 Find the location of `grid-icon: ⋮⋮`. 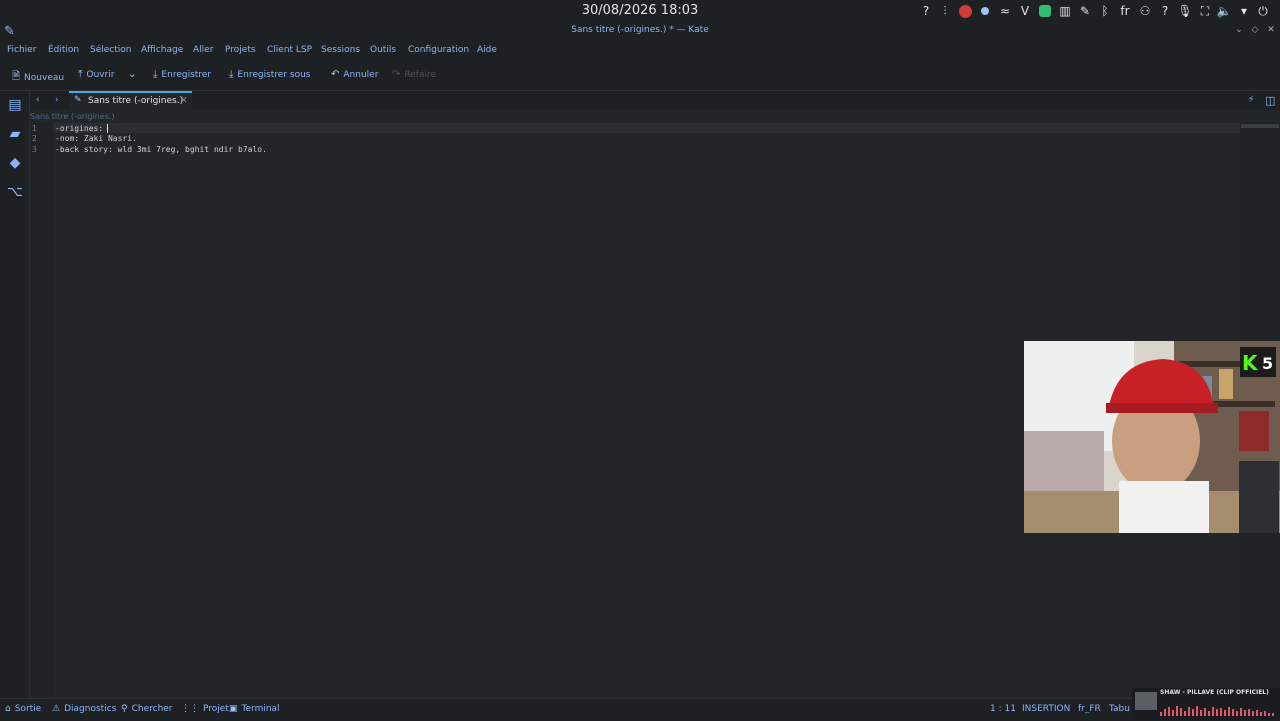

grid-icon: ⋮⋮ is located at coordinates (190, 709).